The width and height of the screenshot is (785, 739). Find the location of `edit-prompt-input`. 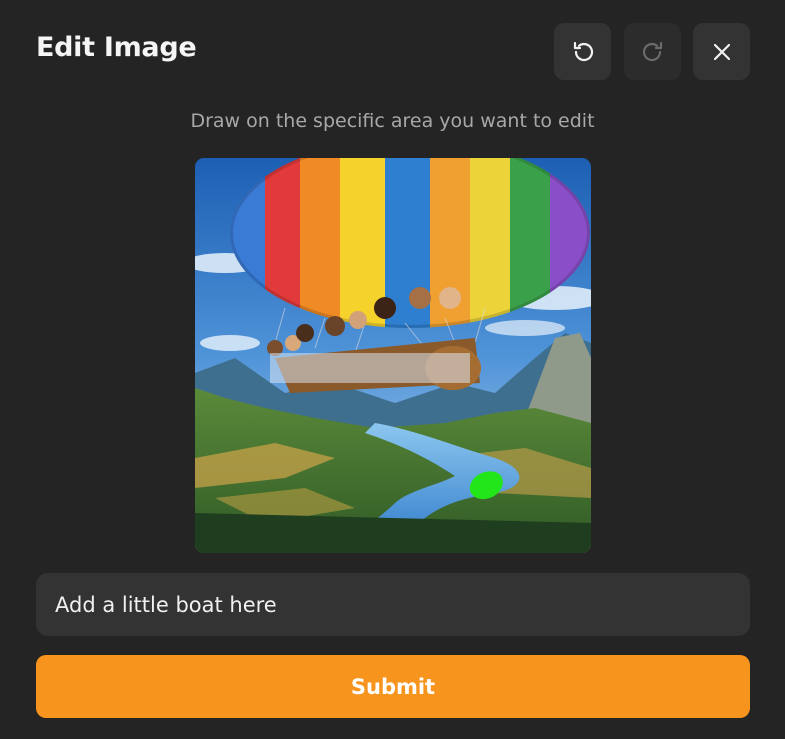

edit-prompt-input is located at coordinates (393, 604).